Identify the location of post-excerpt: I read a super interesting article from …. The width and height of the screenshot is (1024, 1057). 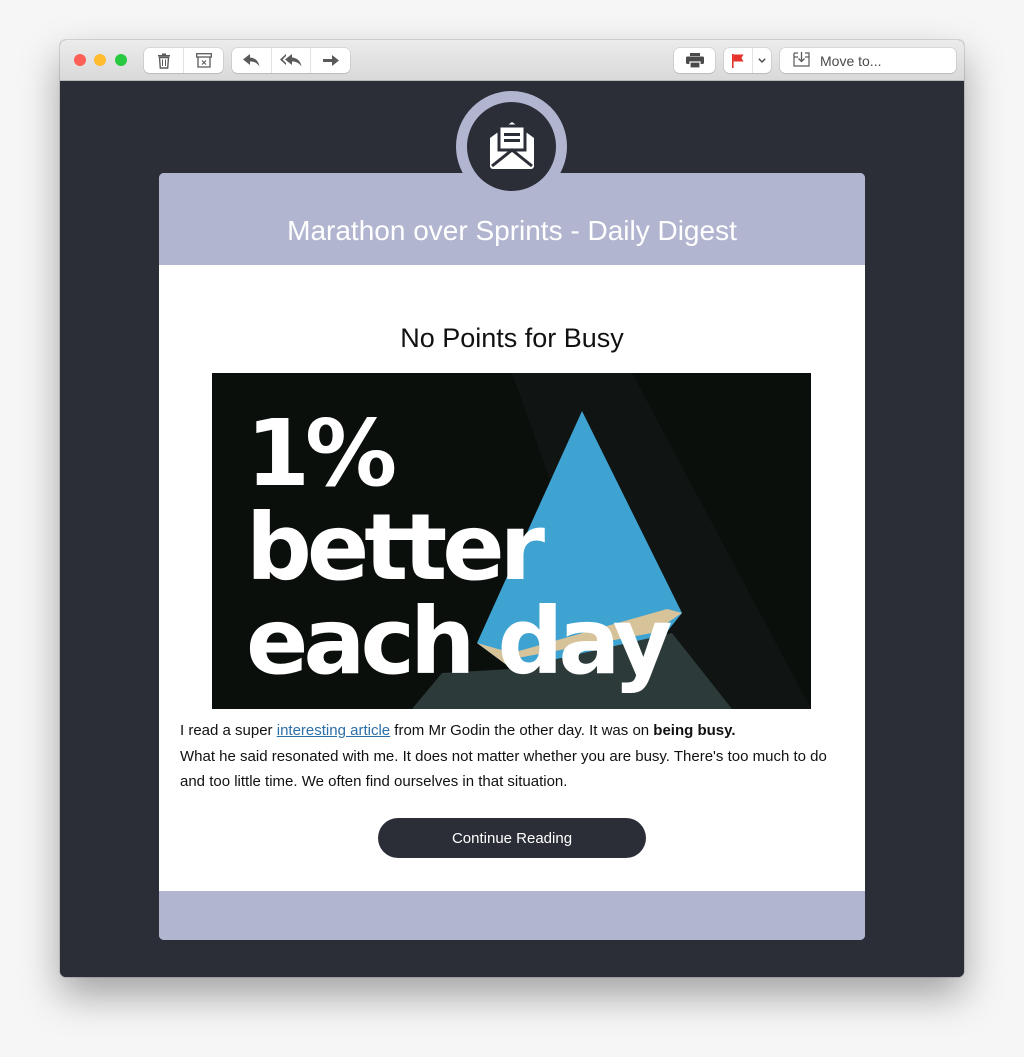
(515, 756).